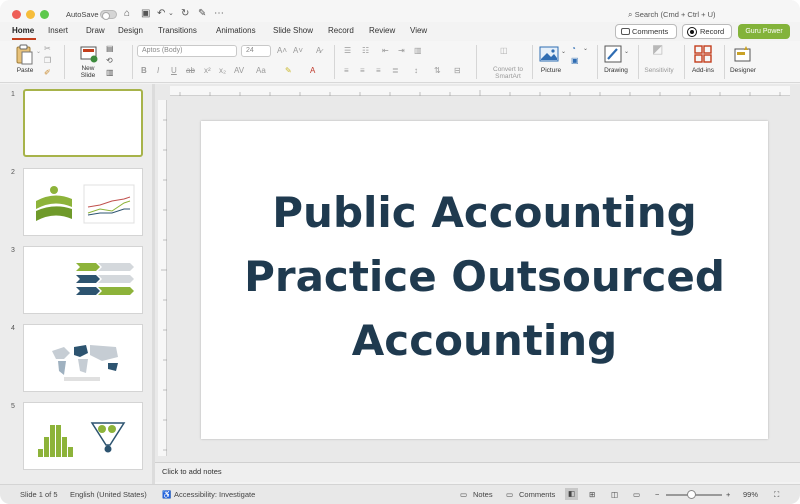 Image resolution: width=800 pixels, height=504 pixels. I want to click on line-spacing-icon: ↕, so click(416, 71).